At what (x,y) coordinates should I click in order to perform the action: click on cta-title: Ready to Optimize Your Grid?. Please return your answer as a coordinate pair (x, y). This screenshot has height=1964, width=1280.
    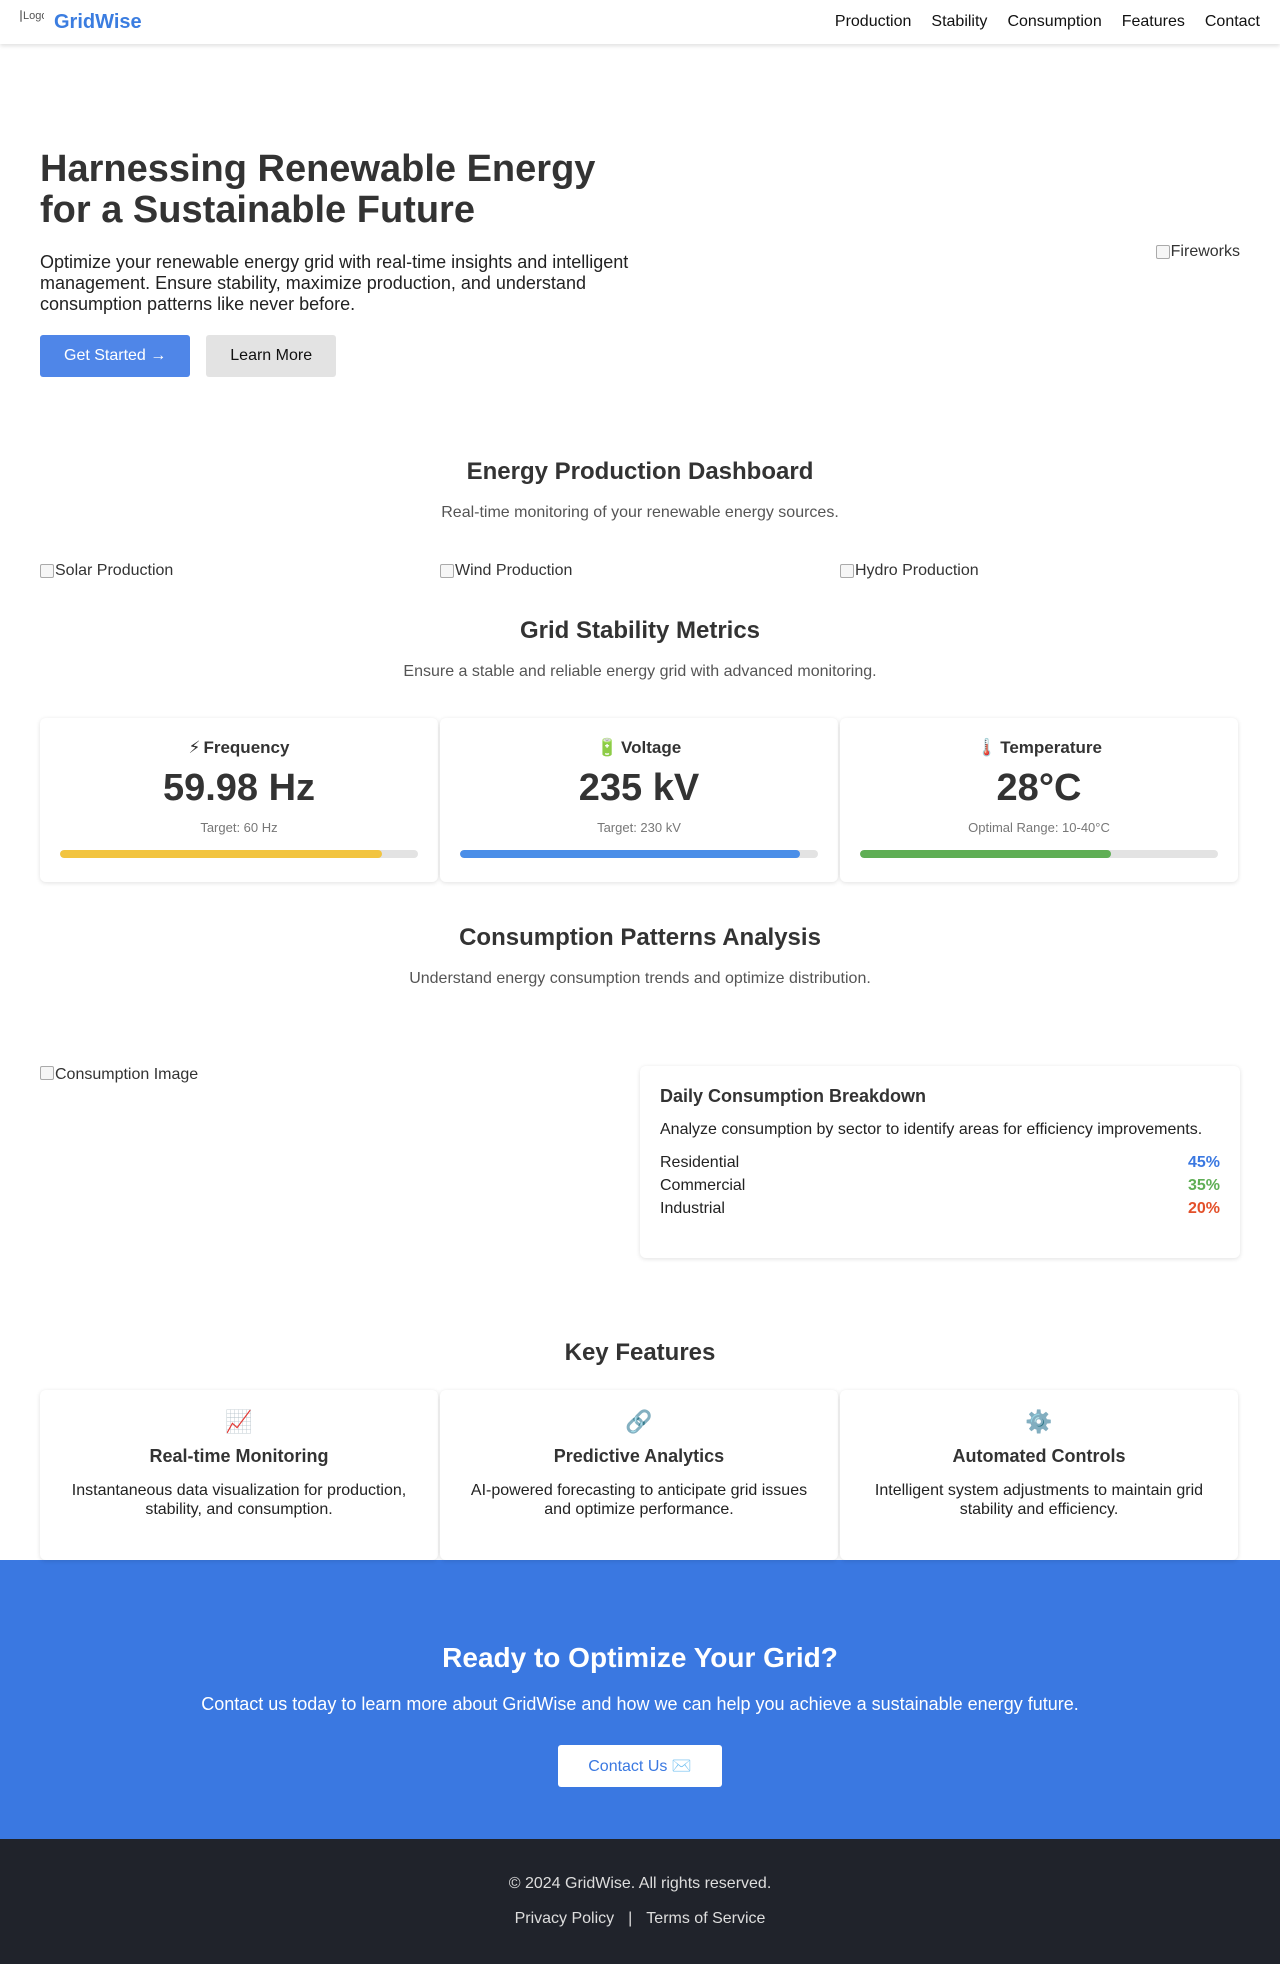
    Looking at the image, I should click on (640, 1657).